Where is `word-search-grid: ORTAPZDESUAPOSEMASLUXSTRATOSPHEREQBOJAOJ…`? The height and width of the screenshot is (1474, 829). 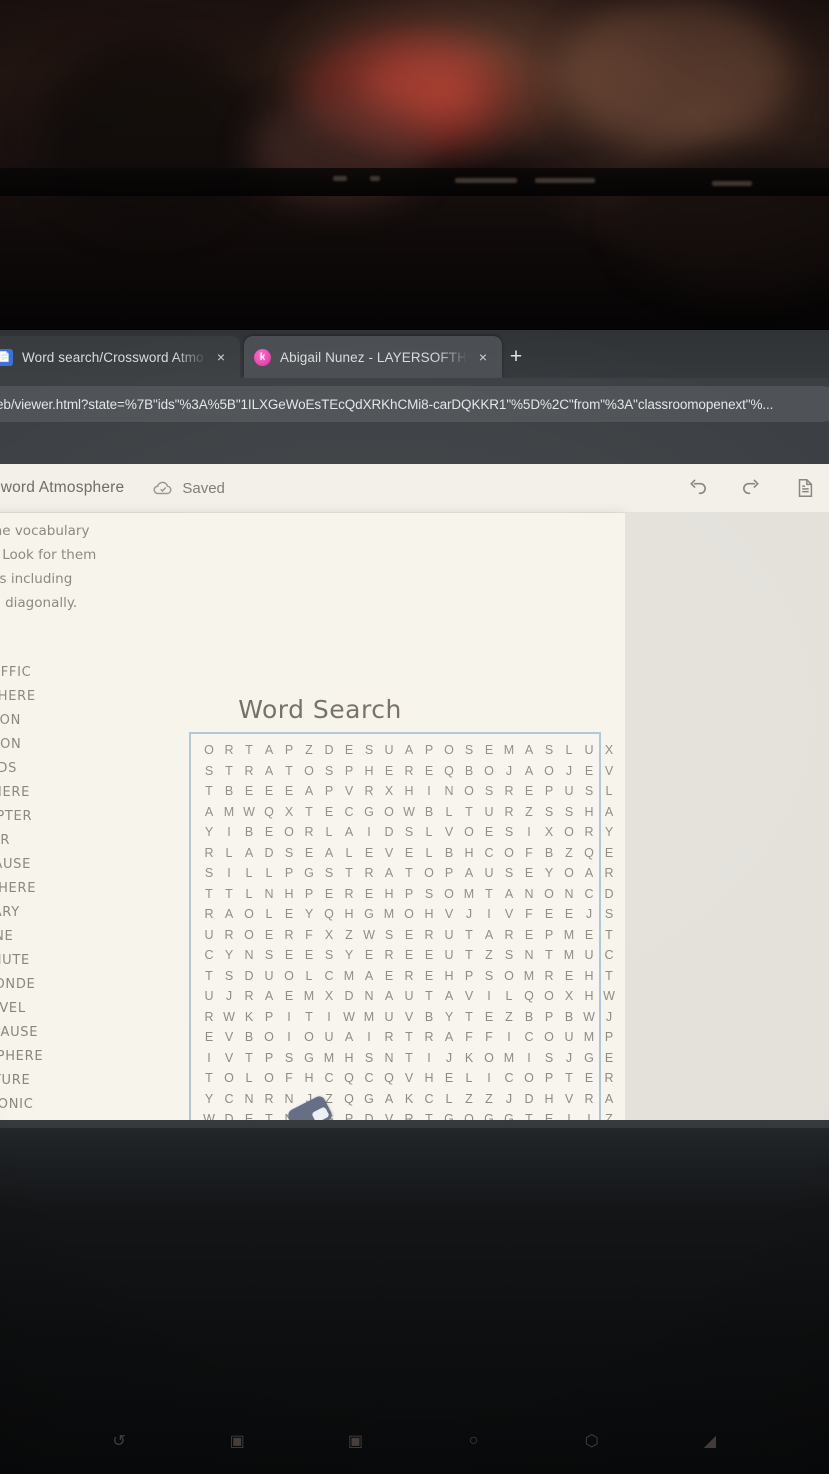
word-search-grid: ORTAPZDESUAPOSEMASLUXSTRATOSPHEREQBOJAOJ… is located at coordinates (402, 926).